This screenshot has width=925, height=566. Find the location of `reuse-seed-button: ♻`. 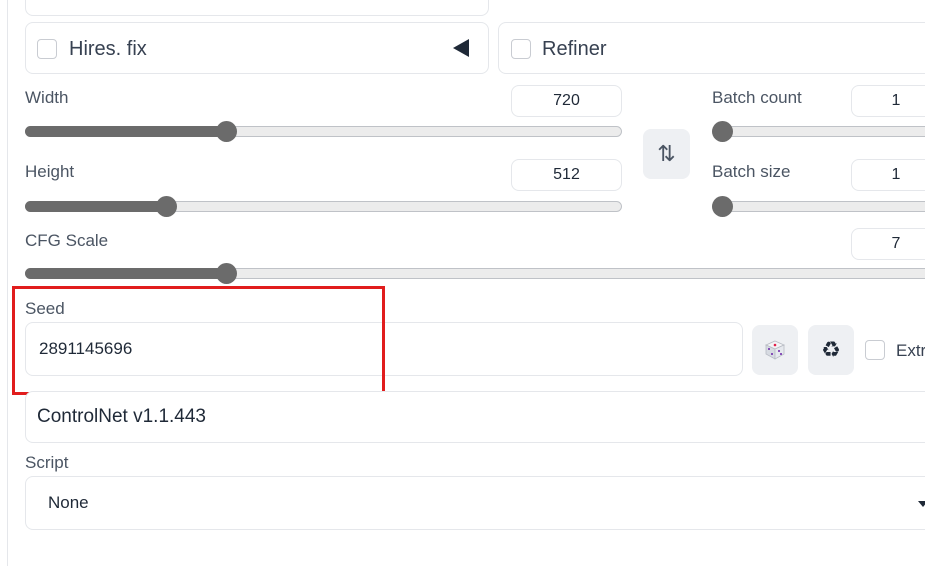

reuse-seed-button: ♻ is located at coordinates (831, 350).